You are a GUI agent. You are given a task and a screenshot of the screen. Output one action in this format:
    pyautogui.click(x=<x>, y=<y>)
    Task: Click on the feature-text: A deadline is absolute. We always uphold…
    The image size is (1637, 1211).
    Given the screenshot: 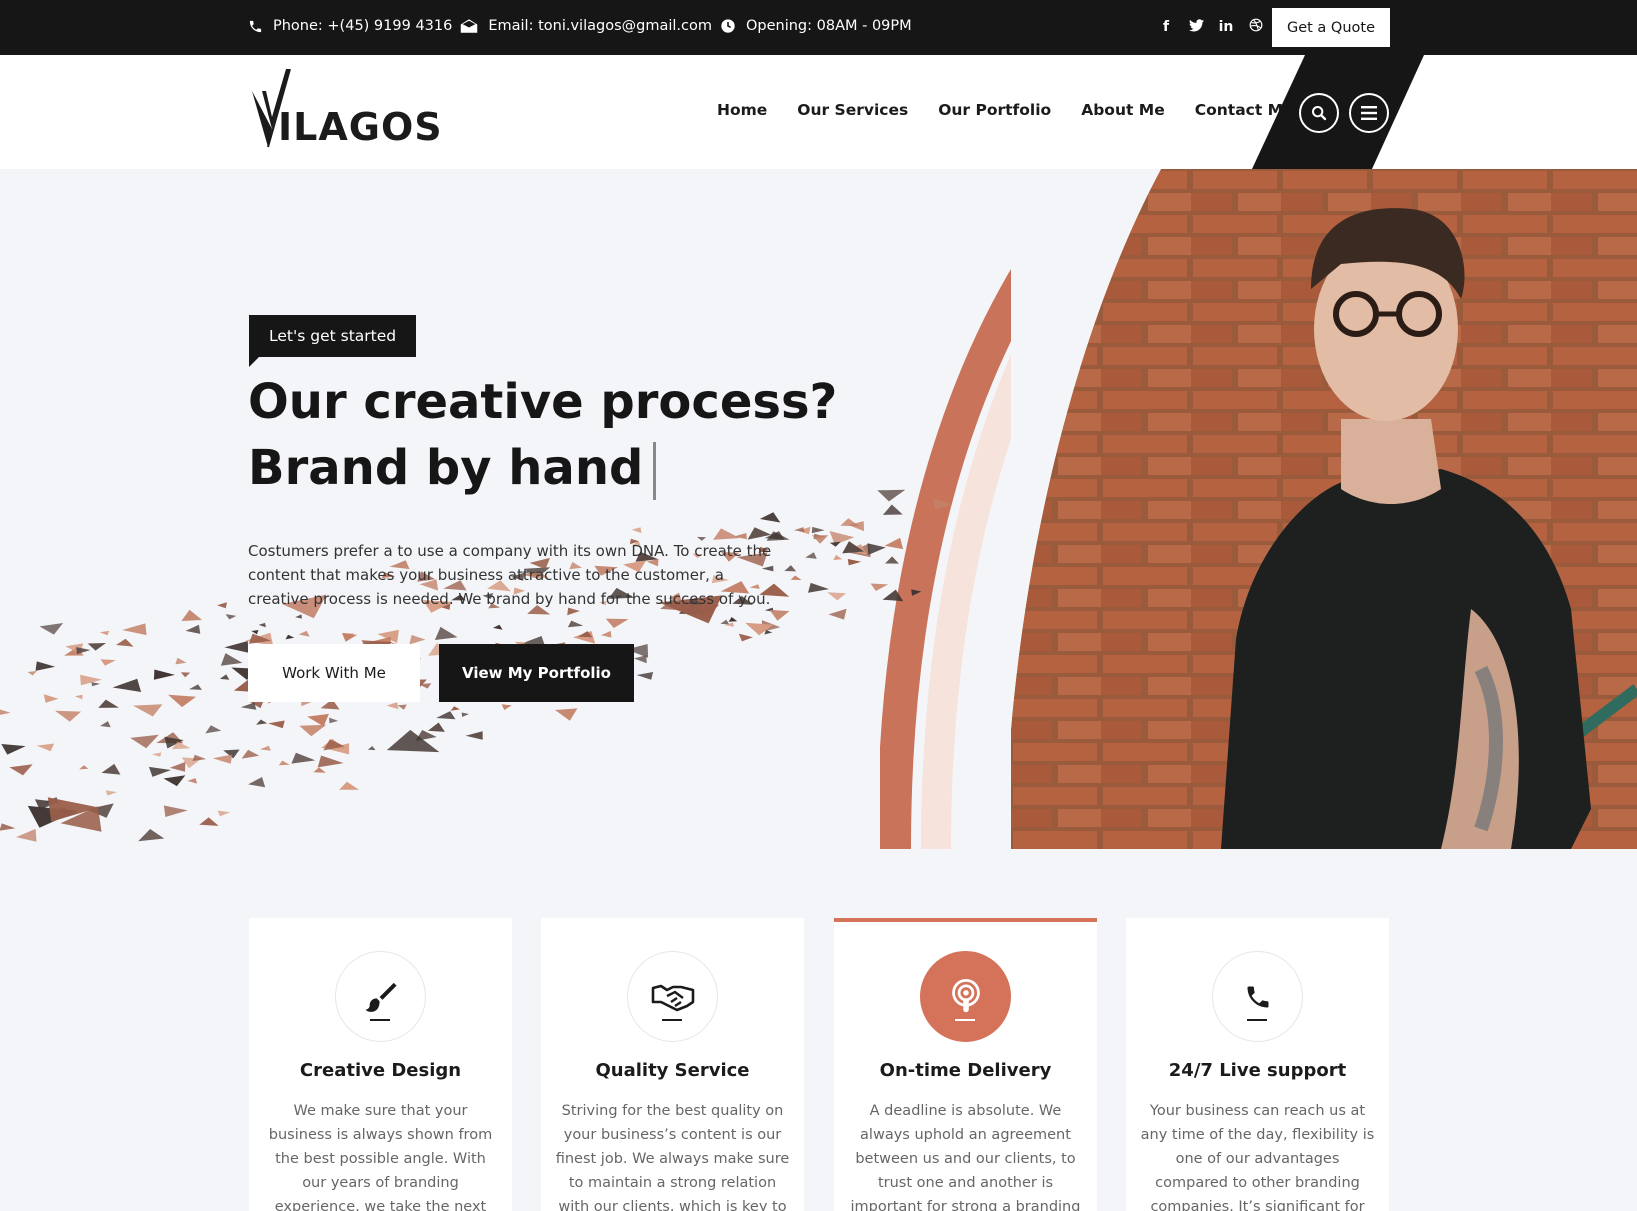 What is the action you would take?
    pyautogui.click(x=965, y=1157)
    